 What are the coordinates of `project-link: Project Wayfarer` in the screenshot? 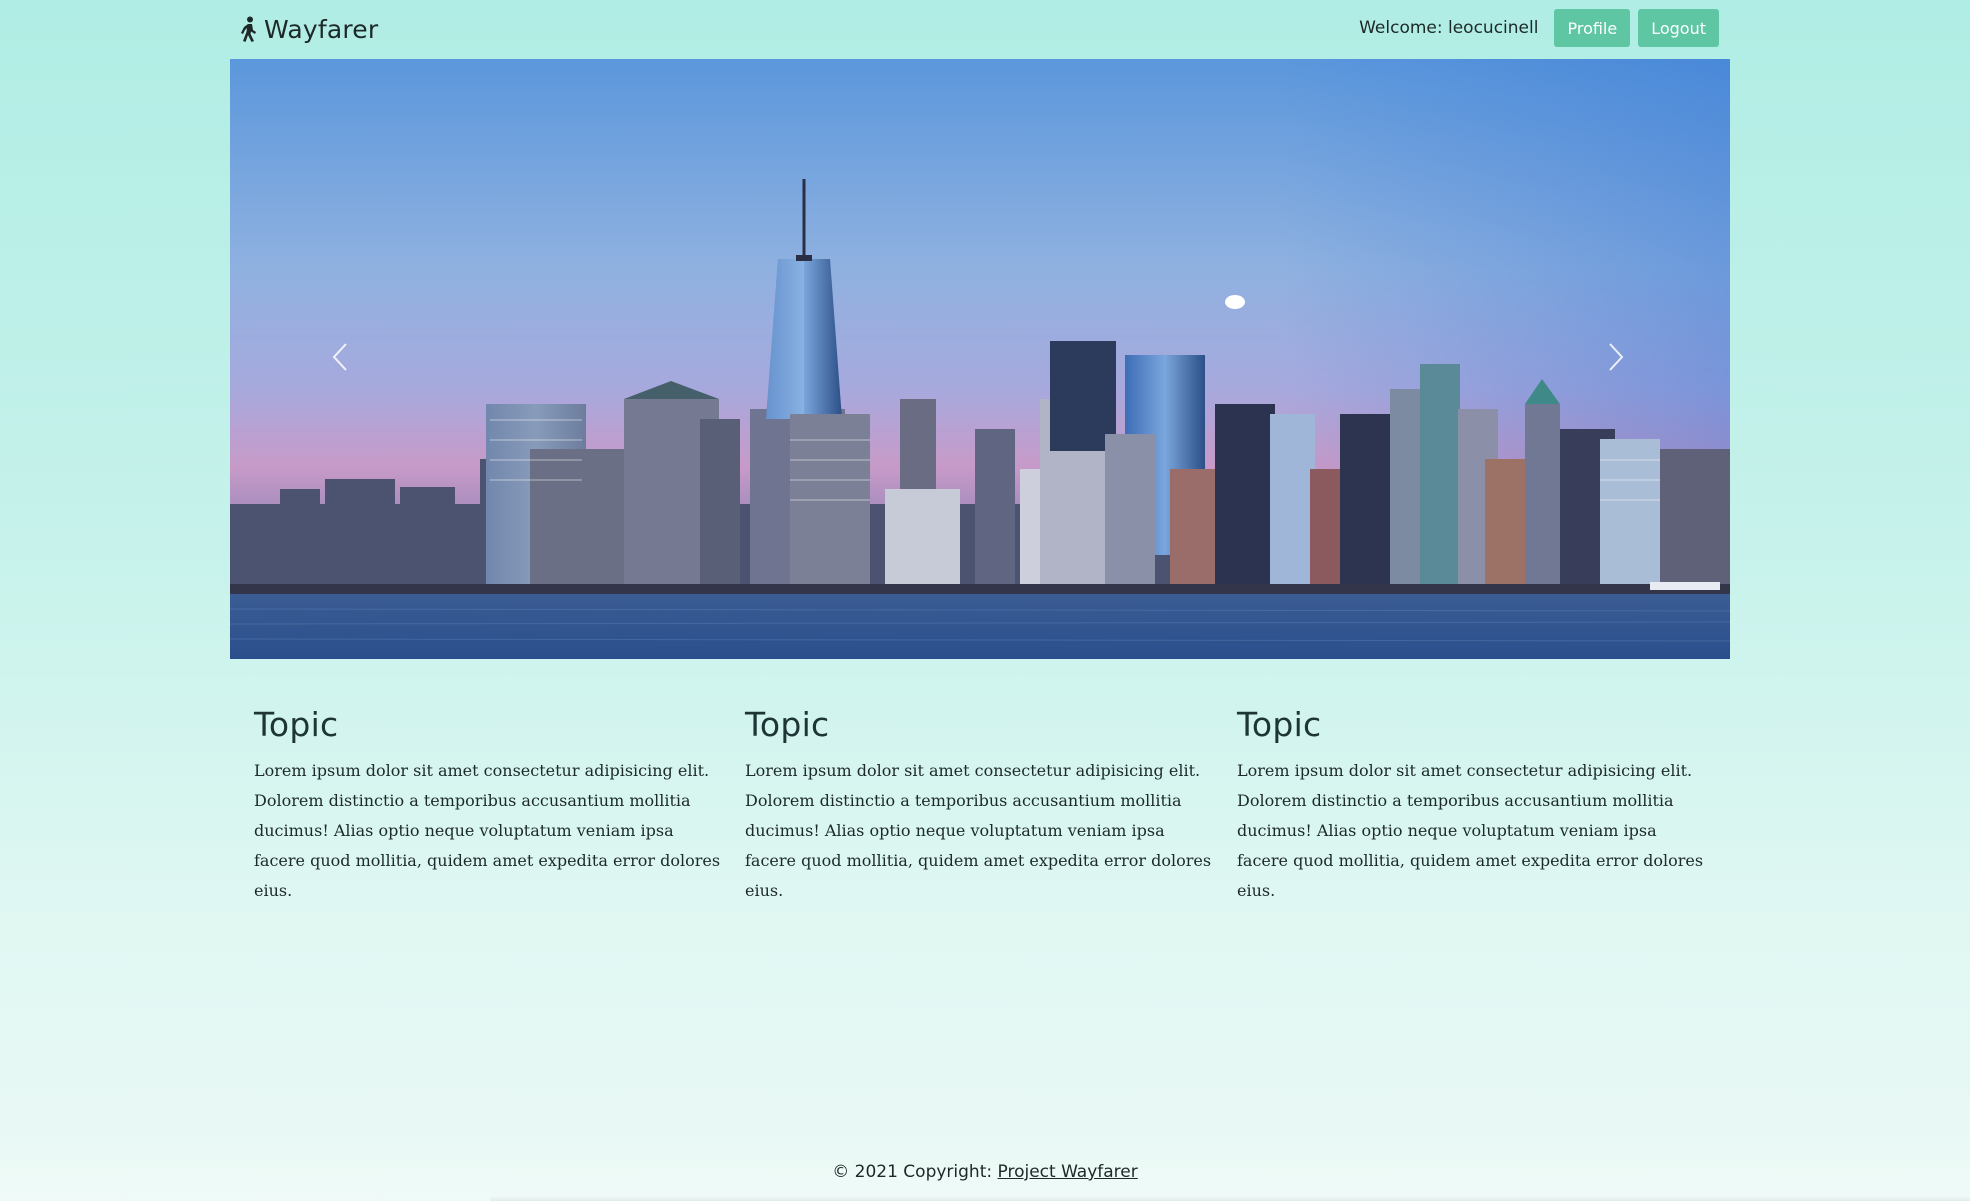 It's located at (1068, 1172).